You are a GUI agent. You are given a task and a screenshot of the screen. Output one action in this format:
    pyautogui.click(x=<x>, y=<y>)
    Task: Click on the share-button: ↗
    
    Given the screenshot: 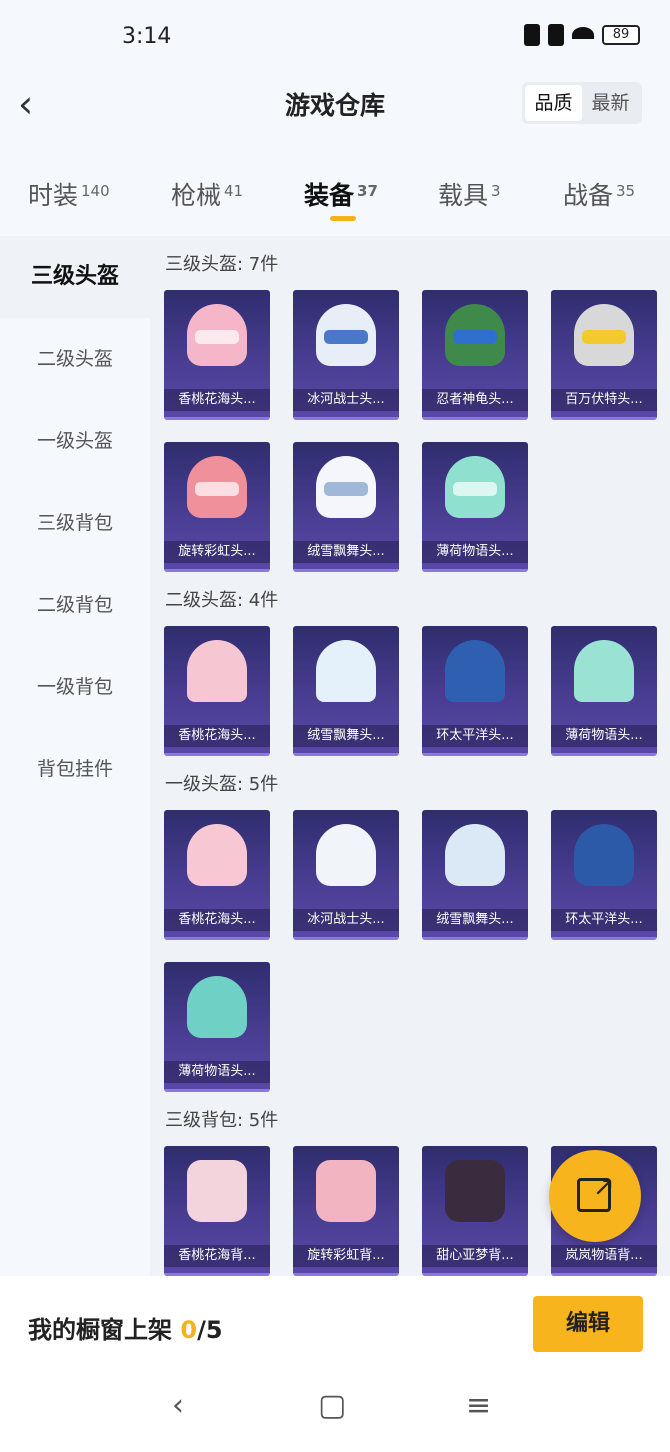 What is the action you would take?
    pyautogui.click(x=595, y=1196)
    